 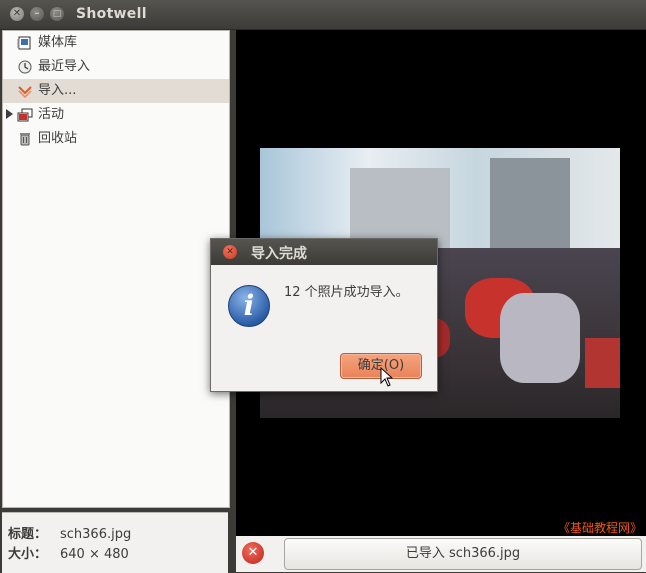 I want to click on window-maximize-button: □, so click(x=57, y=14).